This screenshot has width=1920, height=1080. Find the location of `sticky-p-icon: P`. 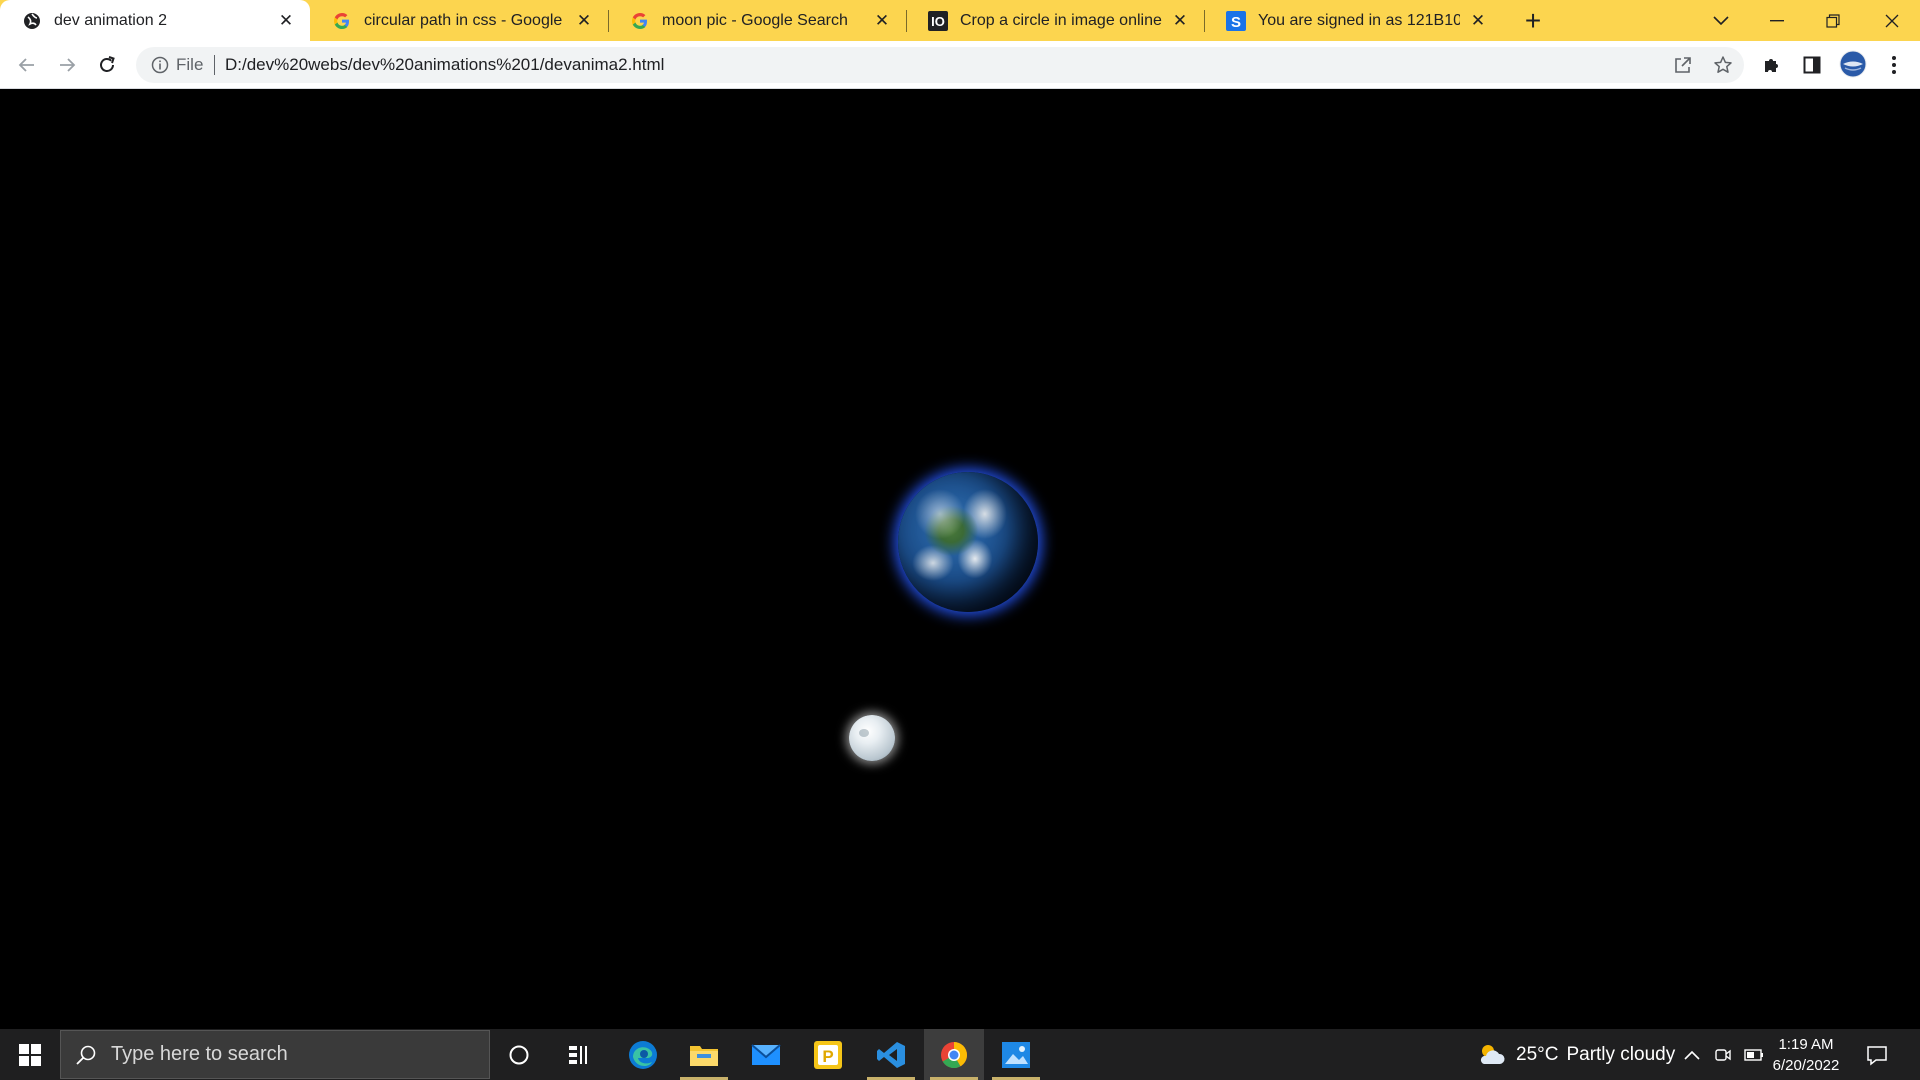

sticky-p-icon: P is located at coordinates (828, 1054).